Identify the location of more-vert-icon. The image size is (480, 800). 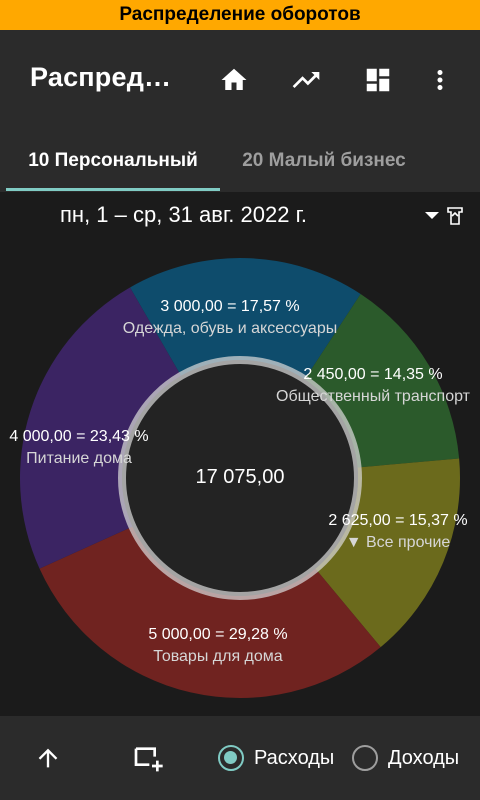
(440, 80).